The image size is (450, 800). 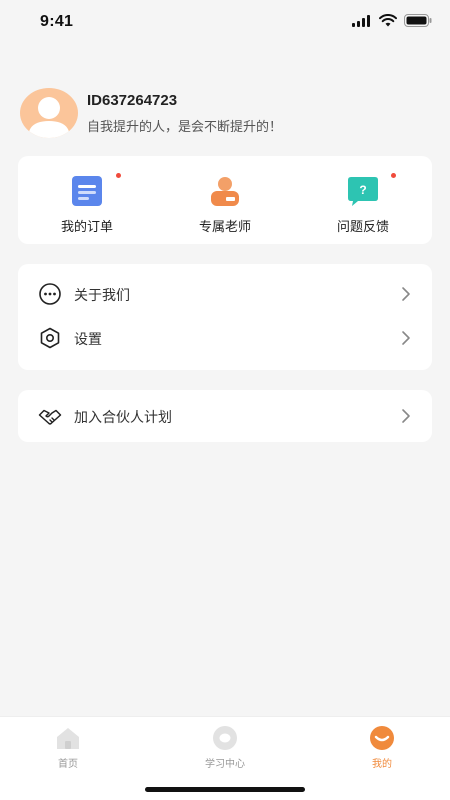 I want to click on user-id: ID637264723, so click(x=132, y=100).